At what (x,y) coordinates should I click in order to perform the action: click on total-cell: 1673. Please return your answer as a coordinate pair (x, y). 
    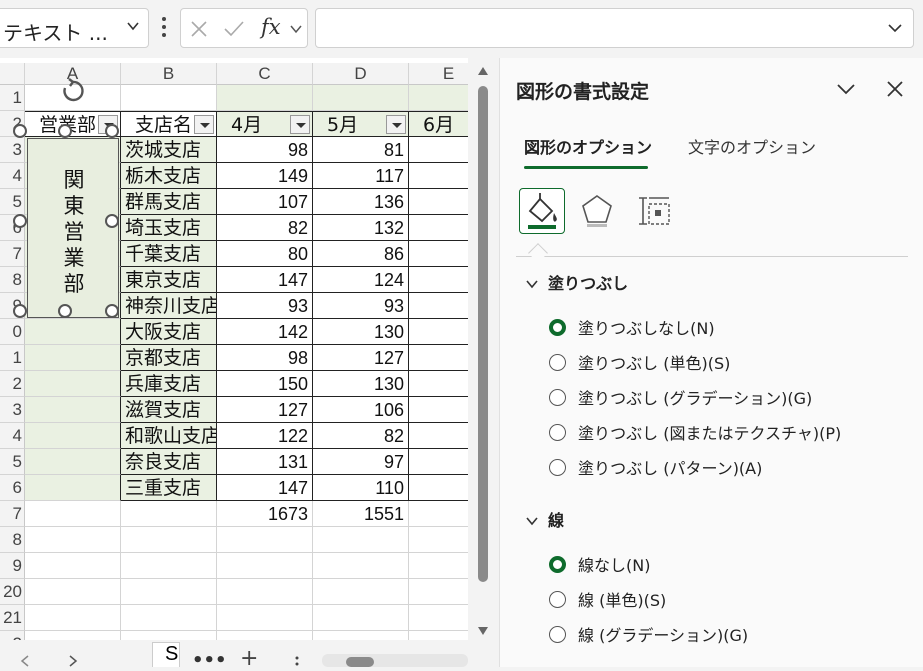
    Looking at the image, I should click on (265, 514).